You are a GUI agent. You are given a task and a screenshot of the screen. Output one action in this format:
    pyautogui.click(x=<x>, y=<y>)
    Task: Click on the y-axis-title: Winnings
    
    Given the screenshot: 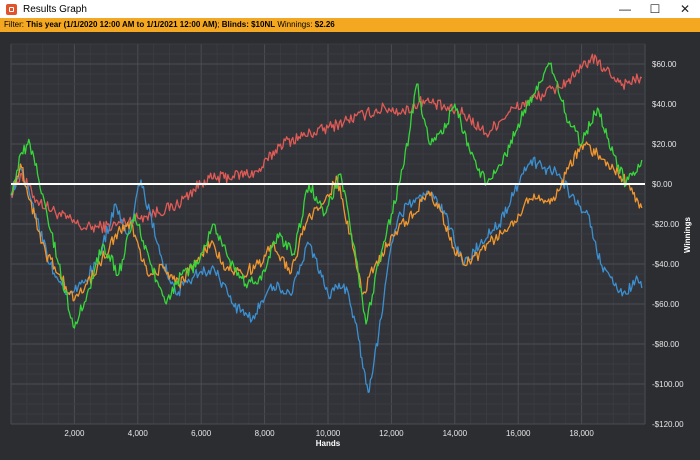 What is the action you would take?
    pyautogui.click(x=687, y=234)
    